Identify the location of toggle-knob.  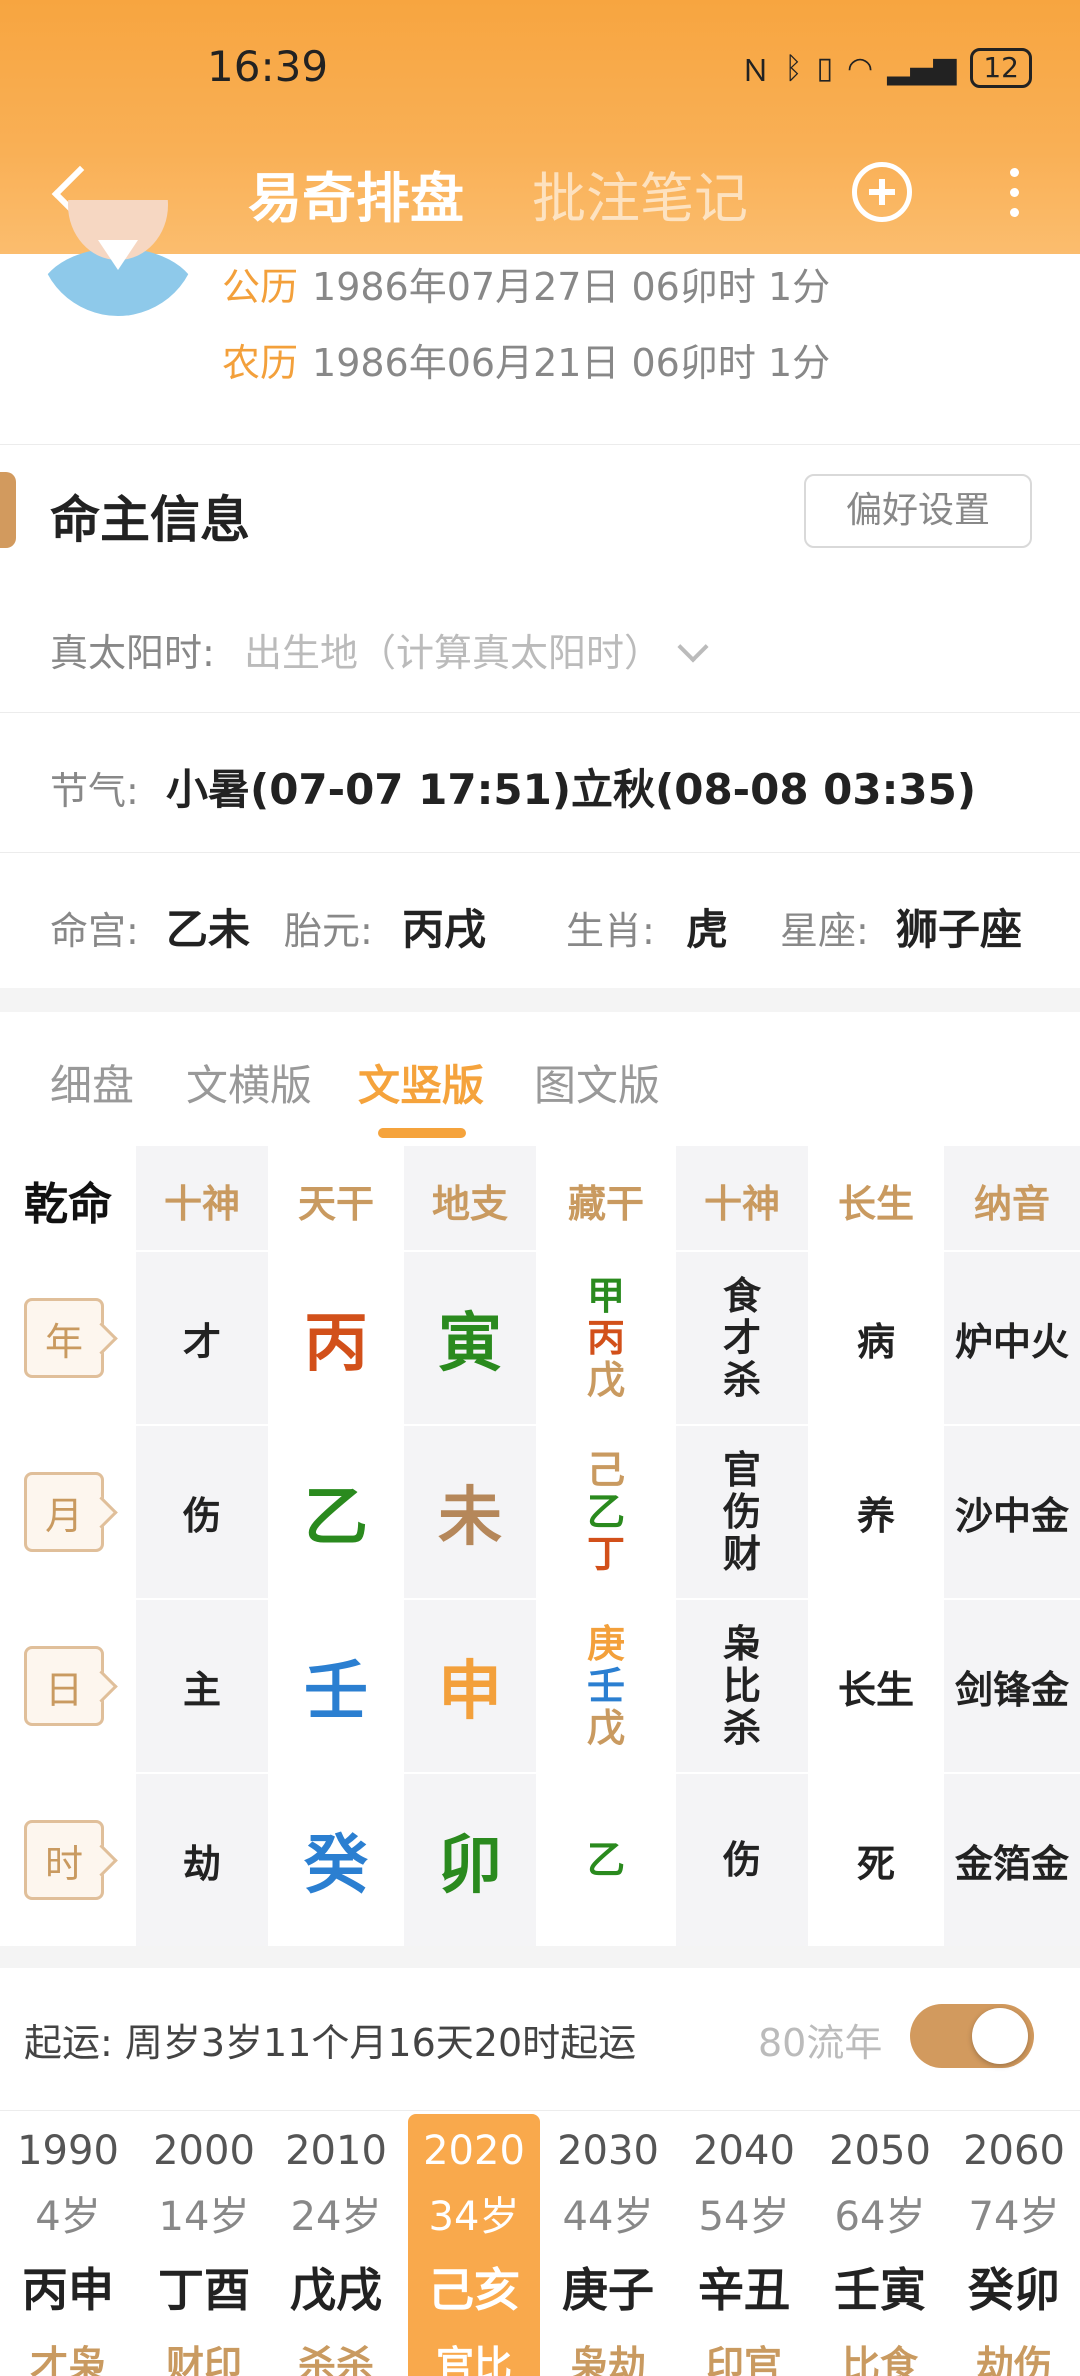
(1000, 2036).